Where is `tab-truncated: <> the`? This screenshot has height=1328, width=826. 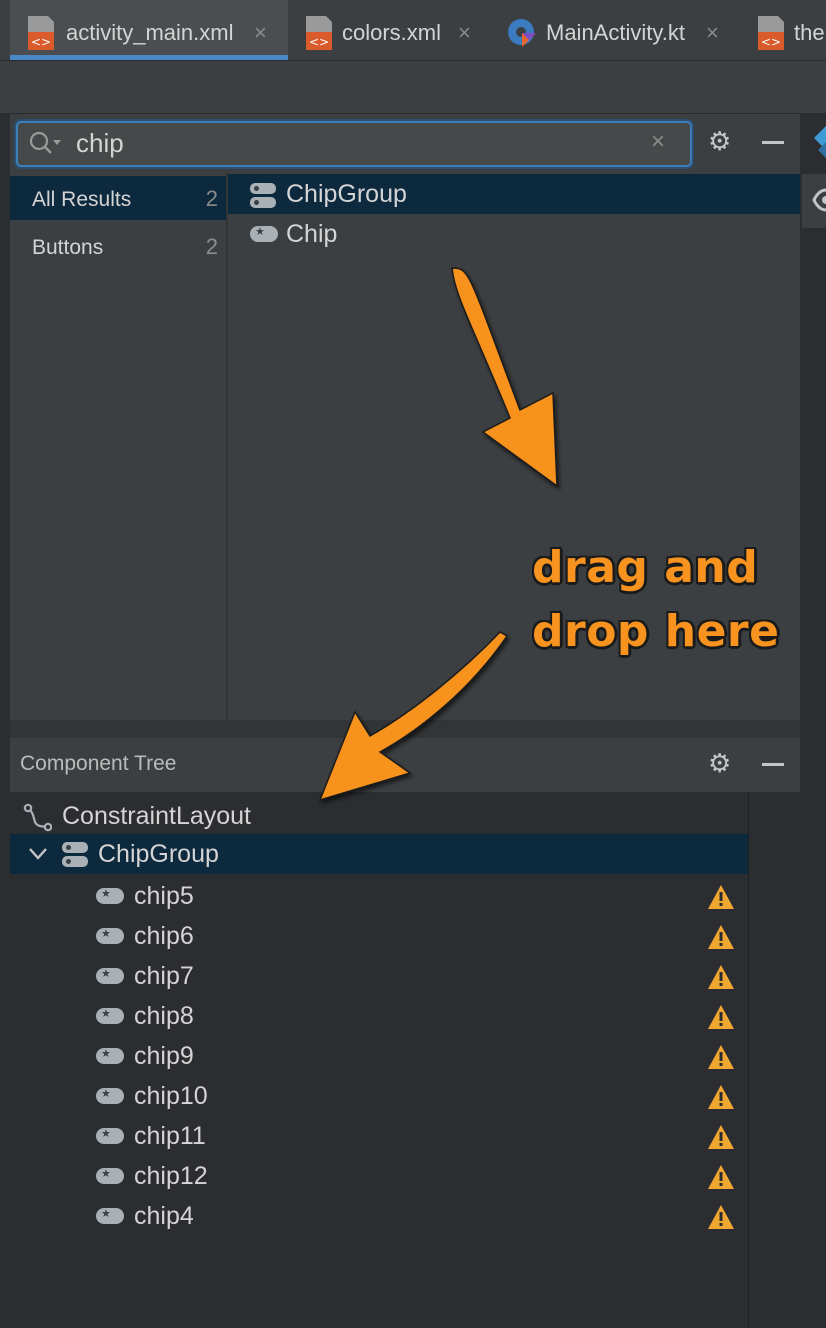
tab-truncated: <> the is located at coordinates (787, 30).